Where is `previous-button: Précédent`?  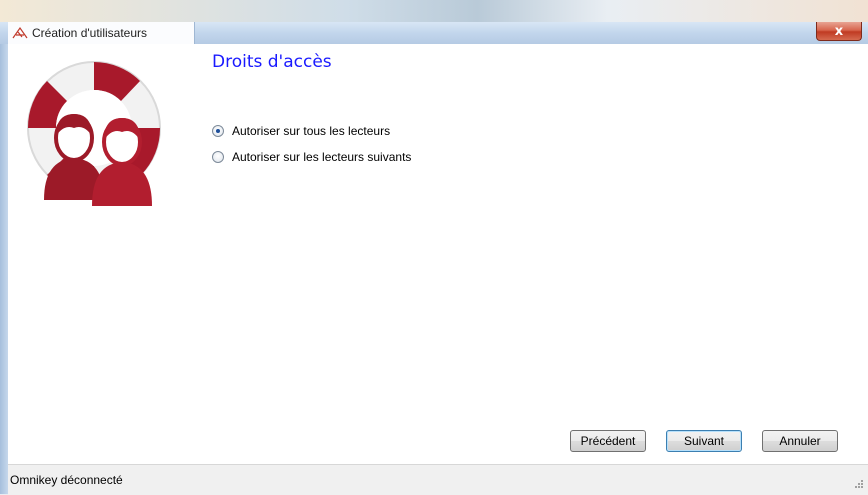 previous-button: Précédent is located at coordinates (608, 441).